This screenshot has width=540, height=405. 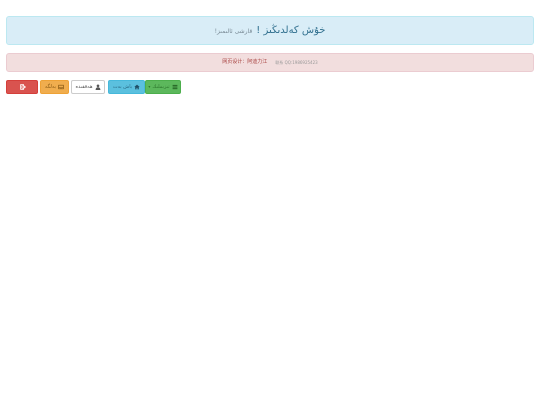 What do you see at coordinates (270, 62) in the screenshot?
I see `credit-alert: 网页设计：阿迪力江 联系 QQ:1986925423` at bounding box center [270, 62].